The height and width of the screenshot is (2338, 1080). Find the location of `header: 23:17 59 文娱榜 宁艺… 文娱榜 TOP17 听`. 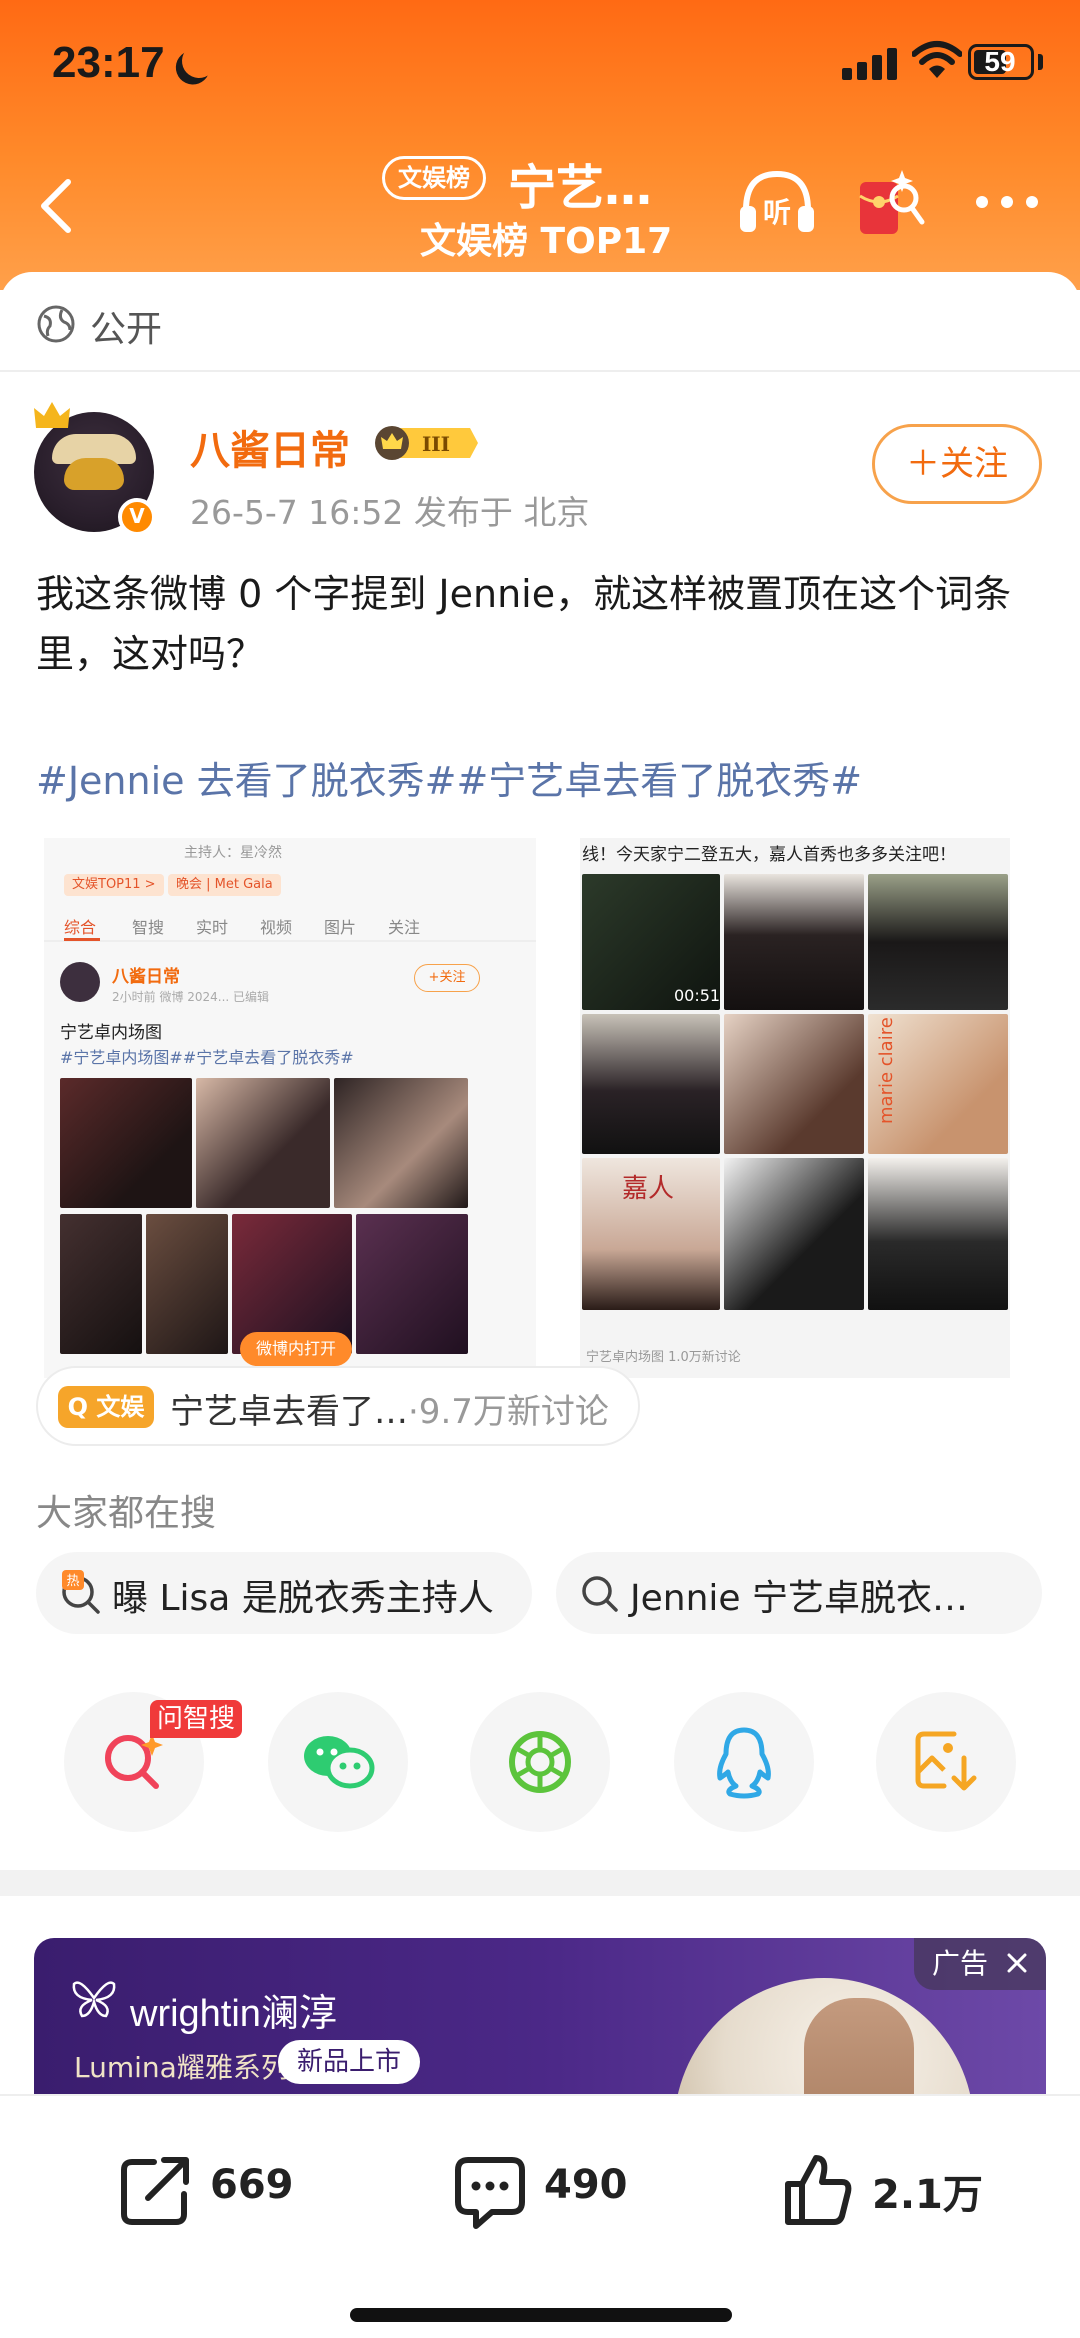

header: 23:17 59 文娱榜 宁艺… 文娱榜 TOP17 听 is located at coordinates (540, 145).